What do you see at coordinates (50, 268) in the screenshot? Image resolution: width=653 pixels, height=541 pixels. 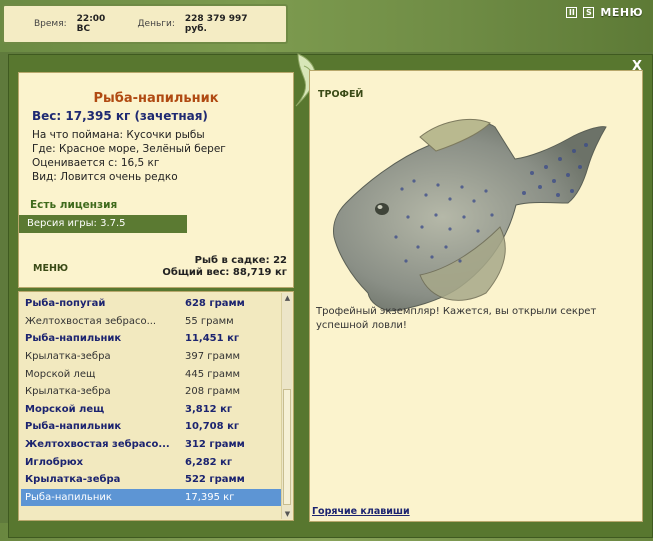 I see `menu-link: МЕНЮ` at bounding box center [50, 268].